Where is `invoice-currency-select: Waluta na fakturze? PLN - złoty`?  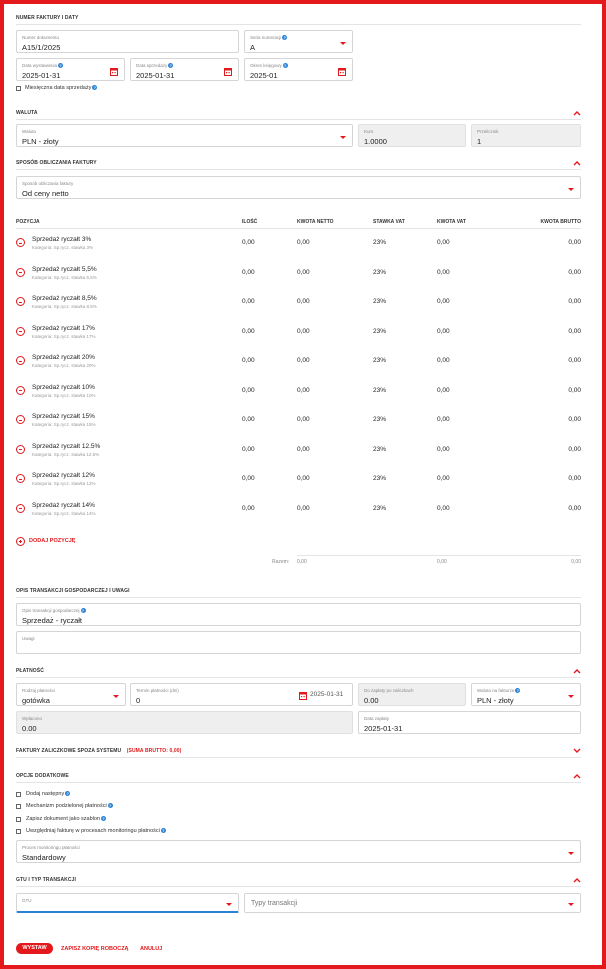 invoice-currency-select: Waluta na fakturze? PLN - złoty is located at coordinates (526, 694).